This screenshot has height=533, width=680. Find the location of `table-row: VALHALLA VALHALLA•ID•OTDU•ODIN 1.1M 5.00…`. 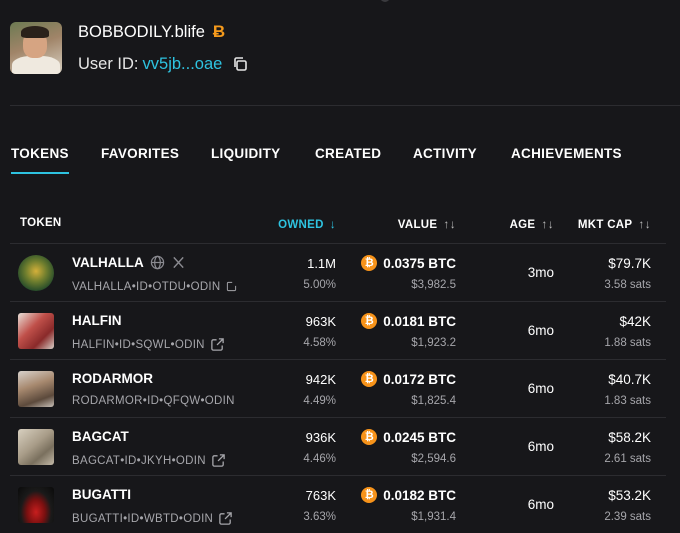

table-row: VALHALLA VALHALLA•ID•OTDU•ODIN 1.1M 5.00… is located at coordinates (338, 273).